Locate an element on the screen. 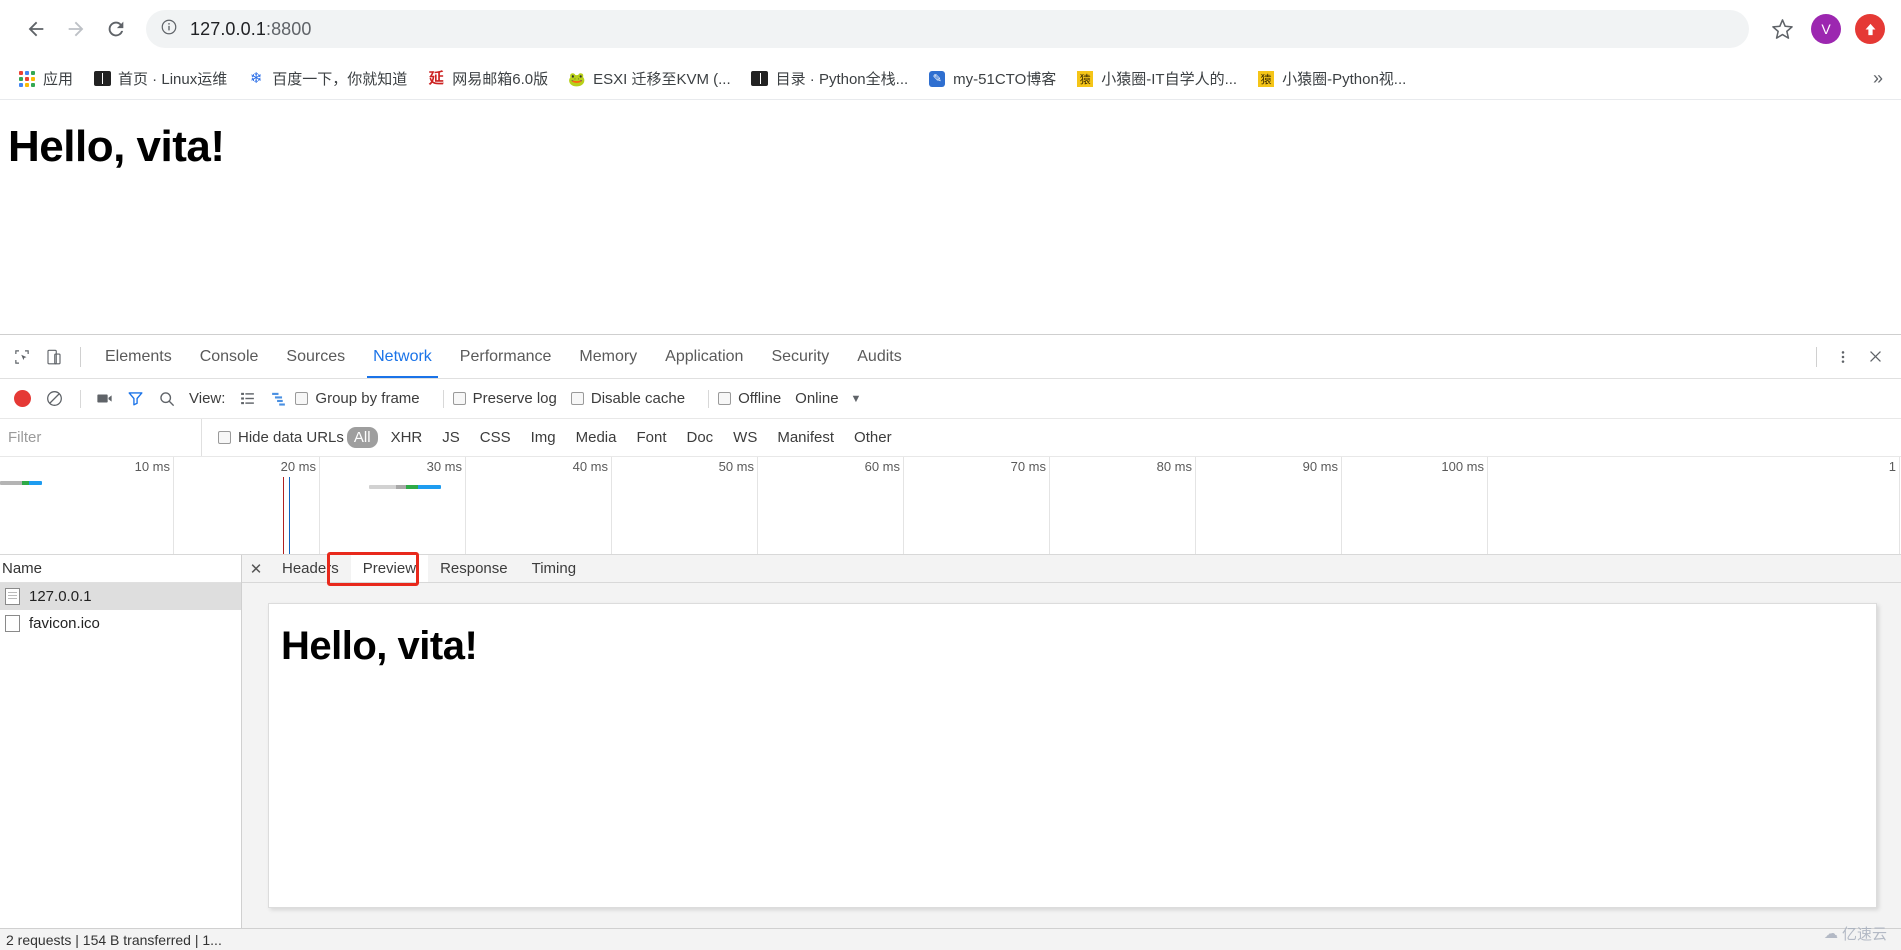 This screenshot has width=1901, height=950. filter-toggle-button is located at coordinates (135, 399).